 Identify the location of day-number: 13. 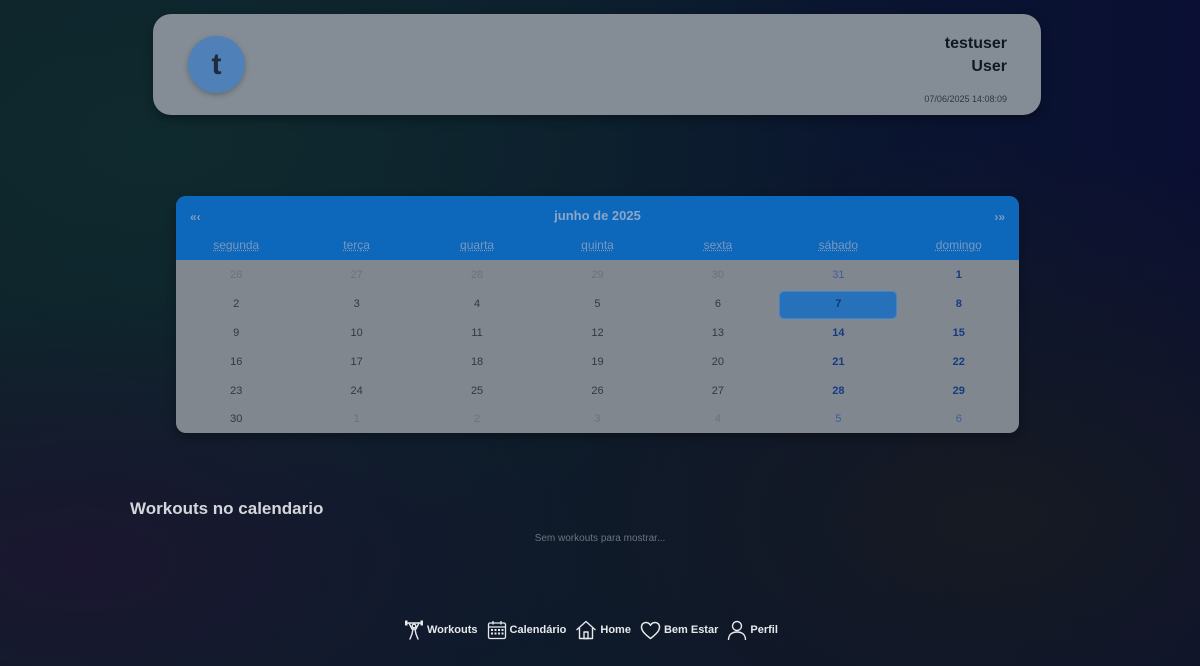
(718, 332).